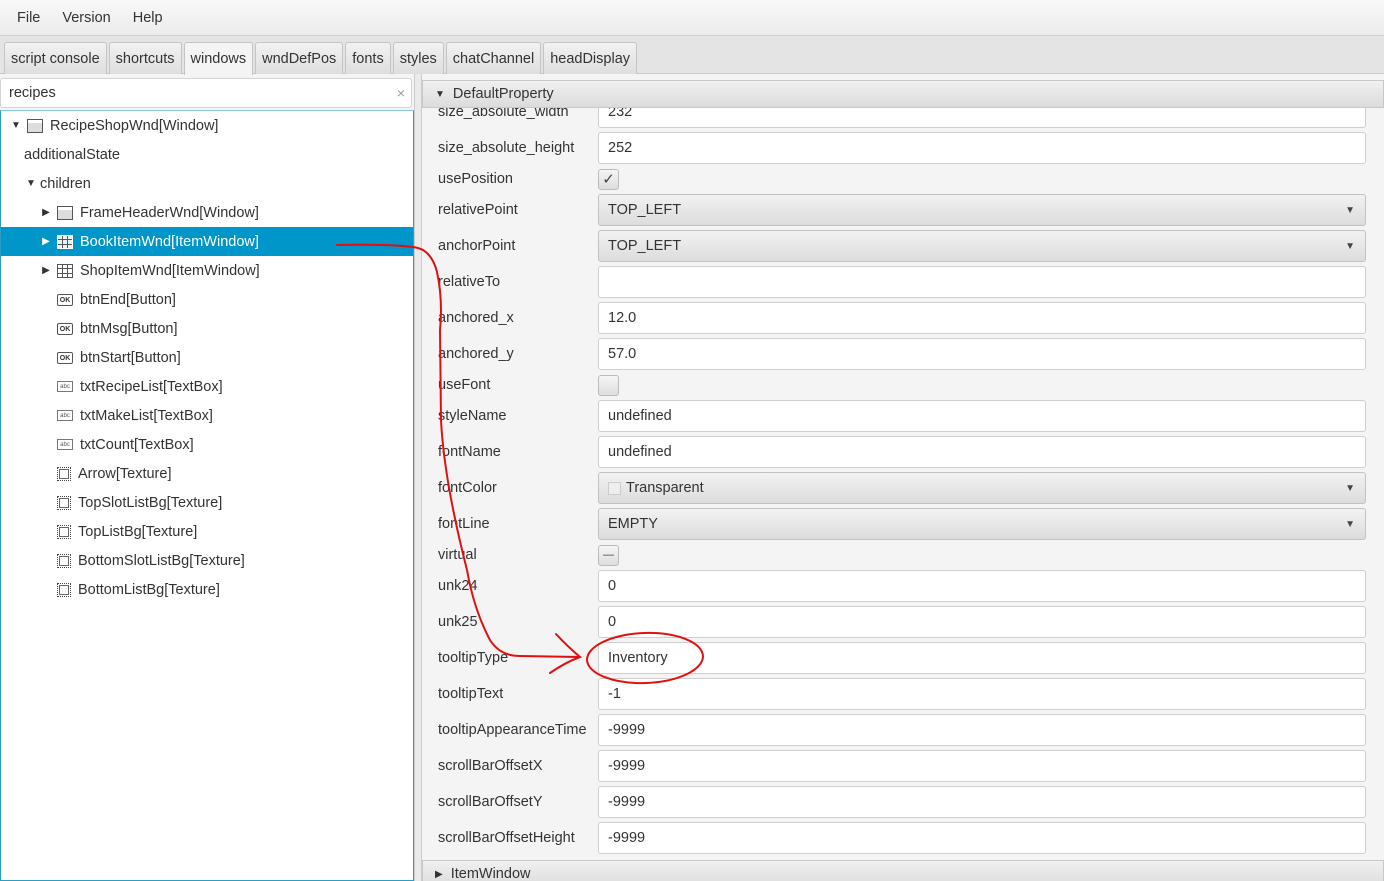 Image resolution: width=1384 pixels, height=881 pixels. What do you see at coordinates (65, 415) in the screenshot?
I see `textbox-icon: abc` at bounding box center [65, 415].